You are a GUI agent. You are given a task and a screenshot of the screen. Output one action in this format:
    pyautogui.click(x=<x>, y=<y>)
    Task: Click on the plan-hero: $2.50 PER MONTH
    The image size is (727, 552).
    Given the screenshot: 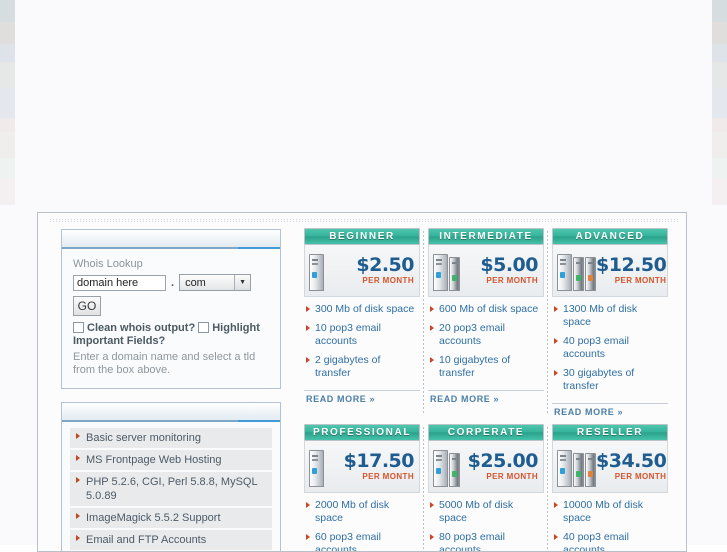 What is the action you would take?
    pyautogui.click(x=362, y=271)
    